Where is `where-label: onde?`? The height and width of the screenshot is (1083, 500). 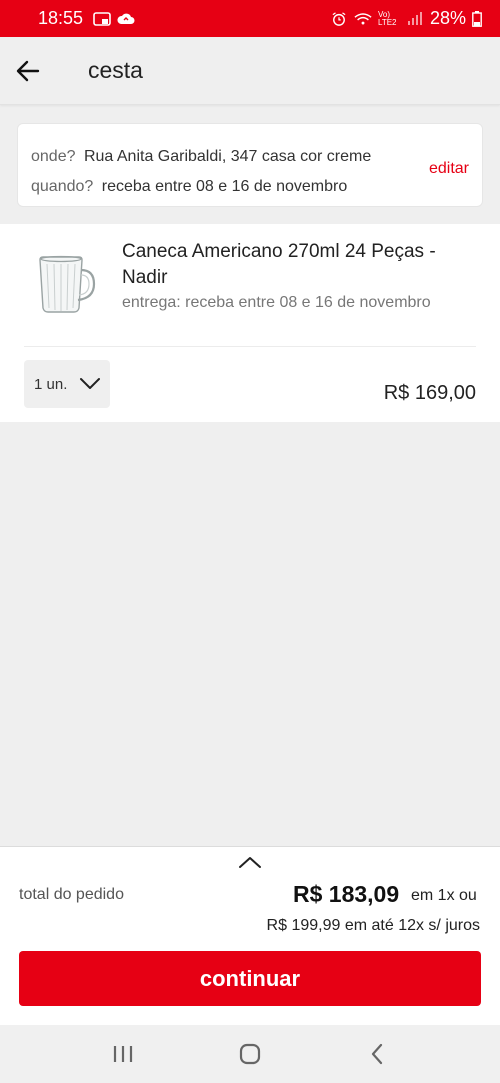 where-label: onde? is located at coordinates (53, 156).